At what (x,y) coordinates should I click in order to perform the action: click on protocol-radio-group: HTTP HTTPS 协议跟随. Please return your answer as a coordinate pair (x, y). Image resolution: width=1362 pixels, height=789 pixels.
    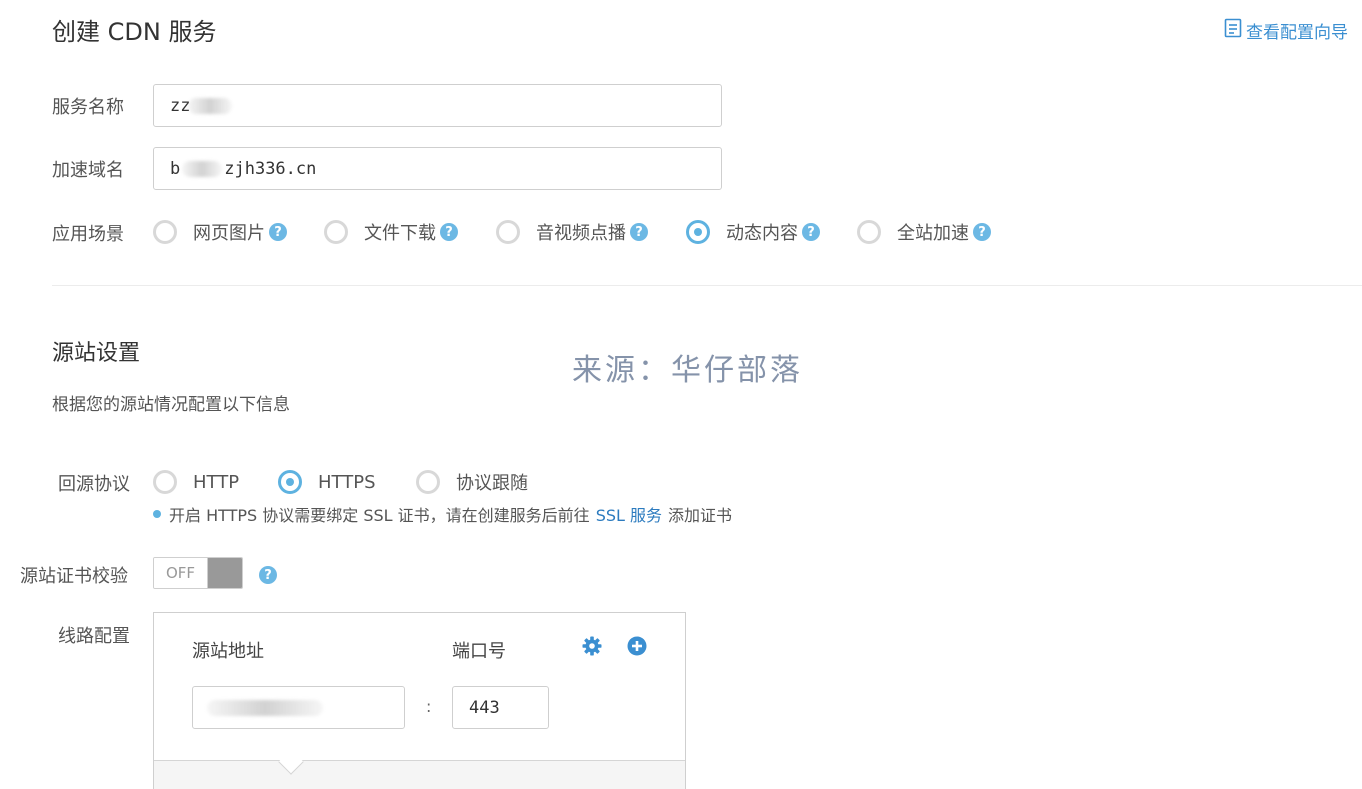
    Looking at the image, I should click on (340, 482).